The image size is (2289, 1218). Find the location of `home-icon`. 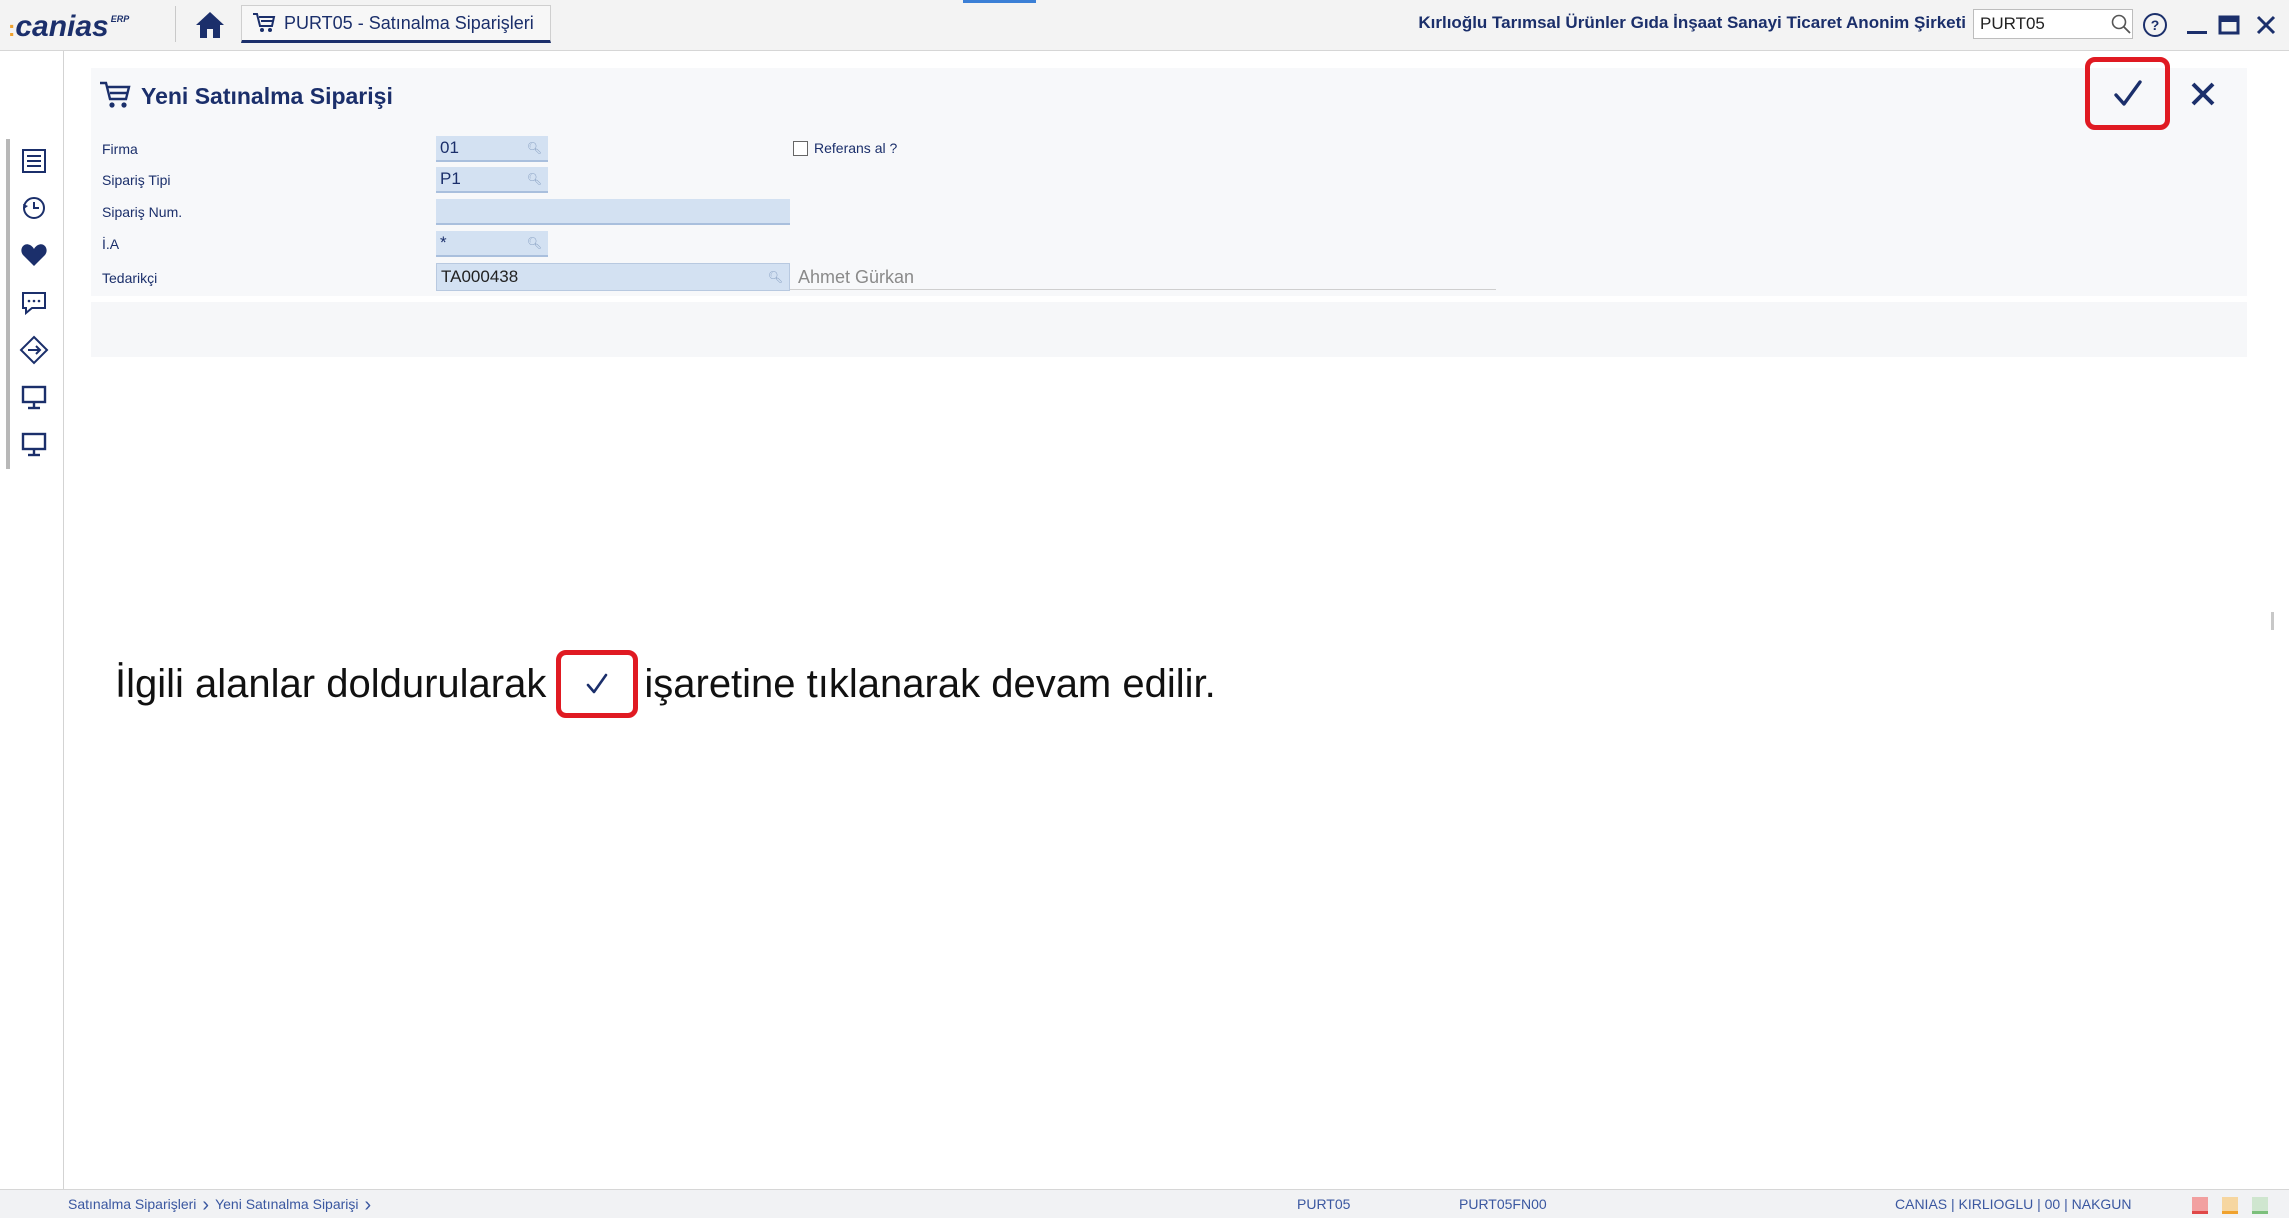

home-icon is located at coordinates (210, 25).